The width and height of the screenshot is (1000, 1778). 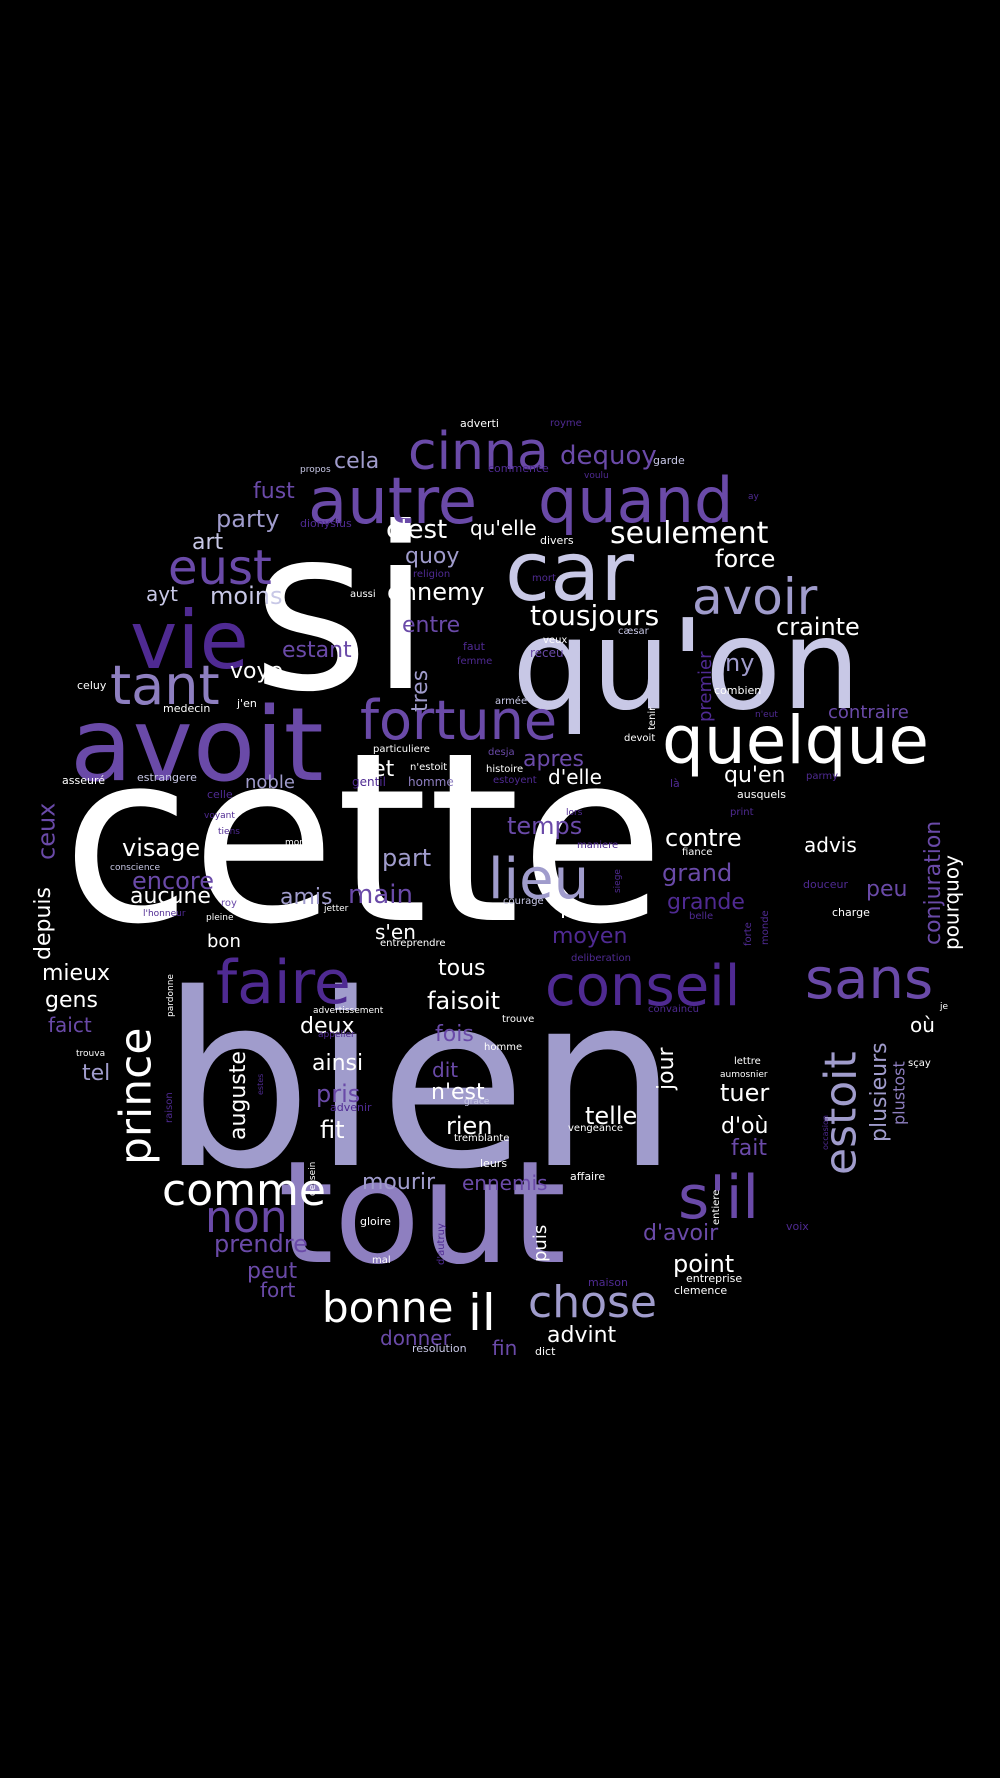 I want to click on word-appeller: appeller, so click(x=336, y=1035).